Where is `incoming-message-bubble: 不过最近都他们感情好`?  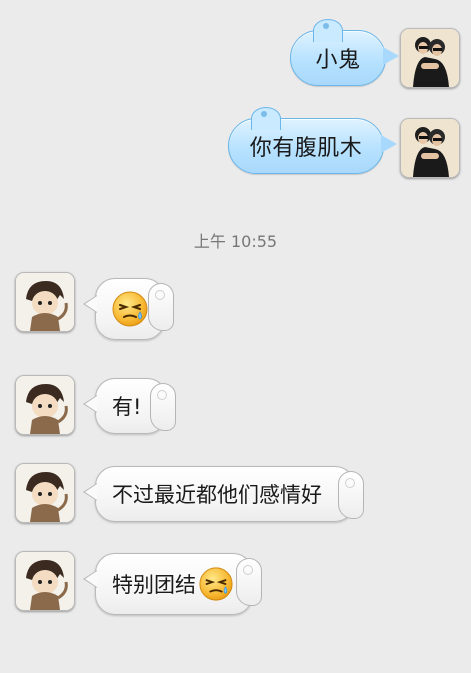
incoming-message-bubble: 不过最近都他们感情好 is located at coordinates (223, 494).